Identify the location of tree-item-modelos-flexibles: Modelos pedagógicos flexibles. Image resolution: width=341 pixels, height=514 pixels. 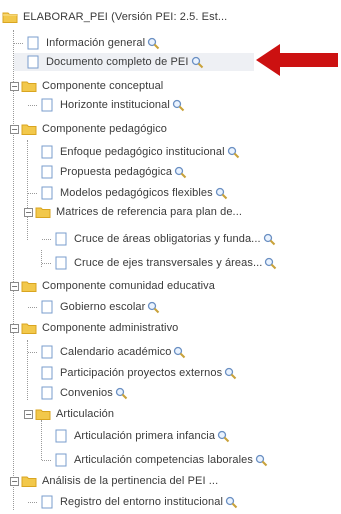
(128, 193).